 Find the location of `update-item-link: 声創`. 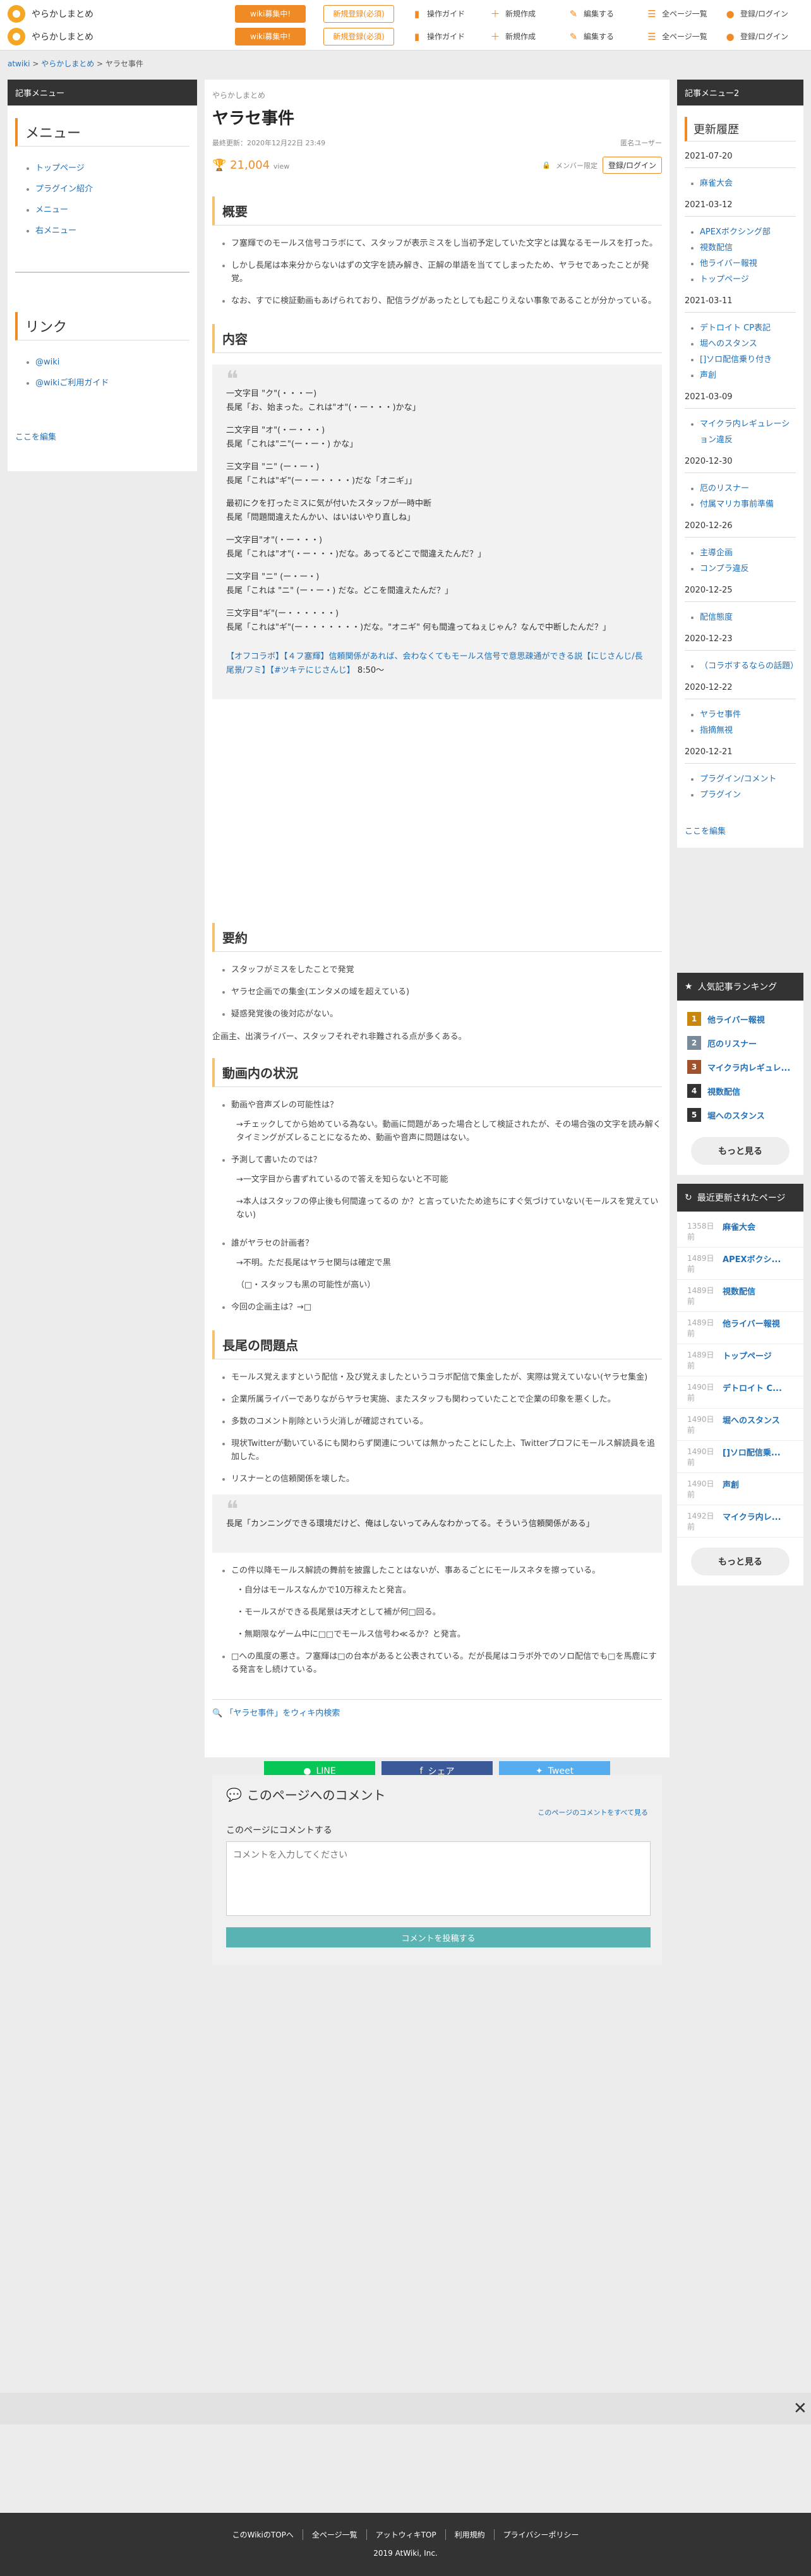

update-item-link: 声創 is located at coordinates (708, 375).